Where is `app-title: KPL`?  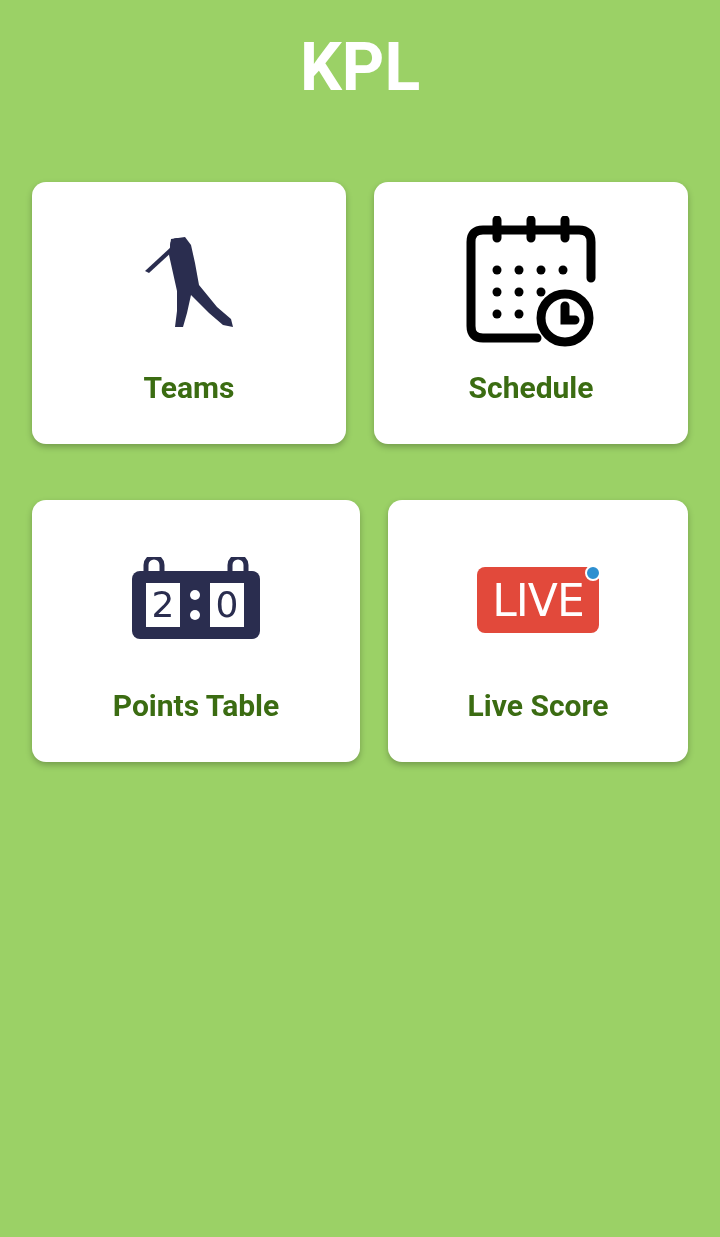 app-title: KPL is located at coordinates (360, 68).